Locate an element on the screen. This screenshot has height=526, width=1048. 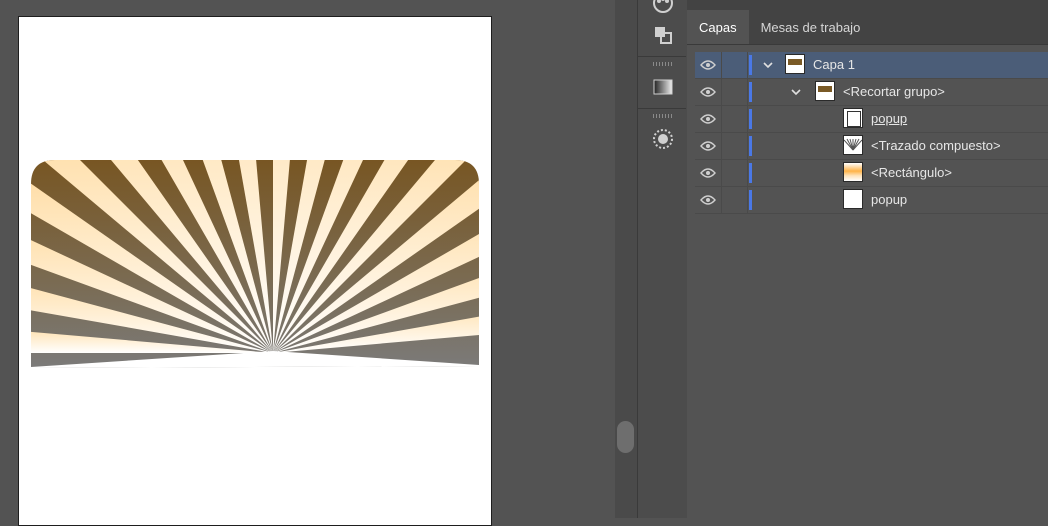
gradient-icon is located at coordinates (663, 87).